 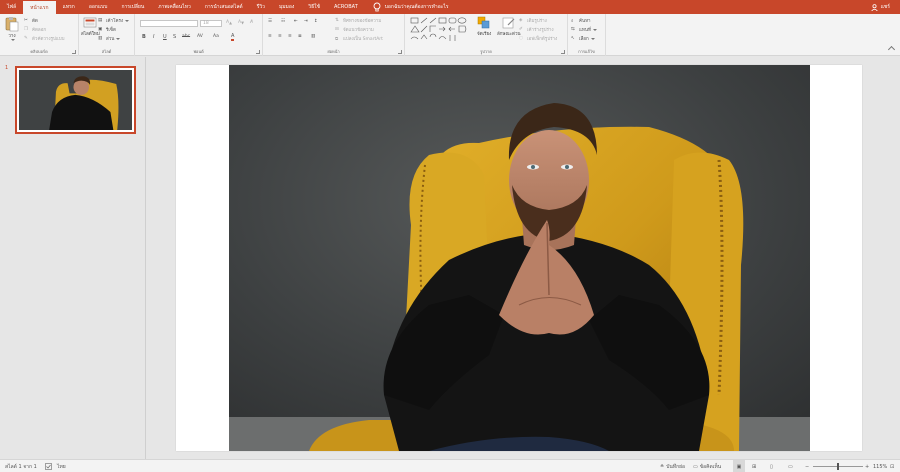 What do you see at coordinates (153, 37) in the screenshot?
I see `italic-button: I` at bounding box center [153, 37].